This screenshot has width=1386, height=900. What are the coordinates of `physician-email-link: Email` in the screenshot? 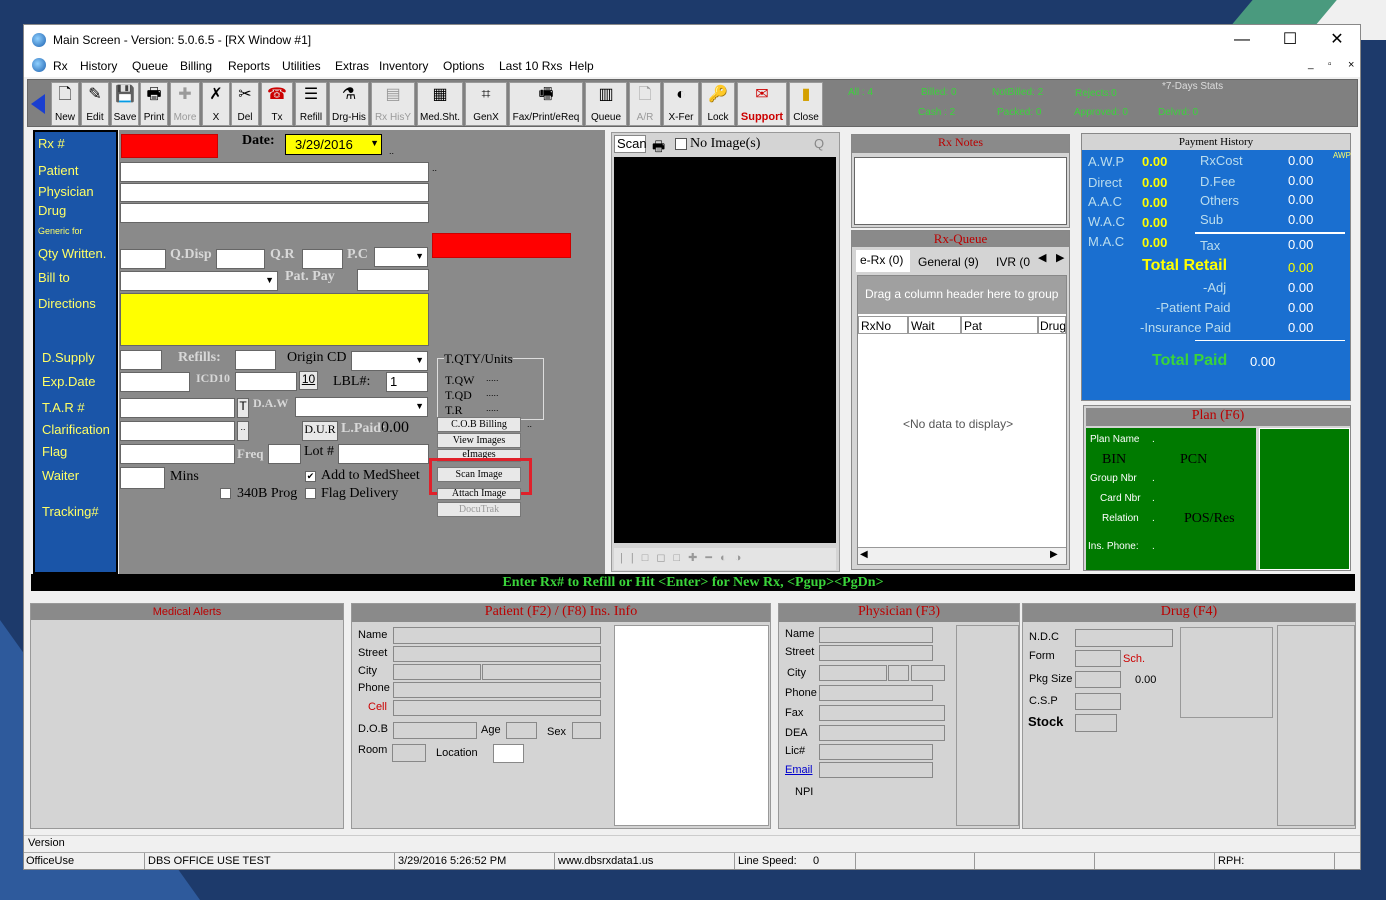 It's located at (799, 770).